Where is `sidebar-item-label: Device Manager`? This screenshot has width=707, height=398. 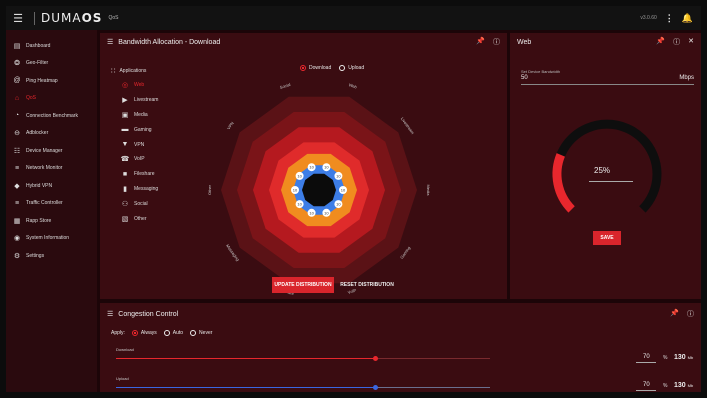 sidebar-item-label: Device Manager is located at coordinates (44, 150).